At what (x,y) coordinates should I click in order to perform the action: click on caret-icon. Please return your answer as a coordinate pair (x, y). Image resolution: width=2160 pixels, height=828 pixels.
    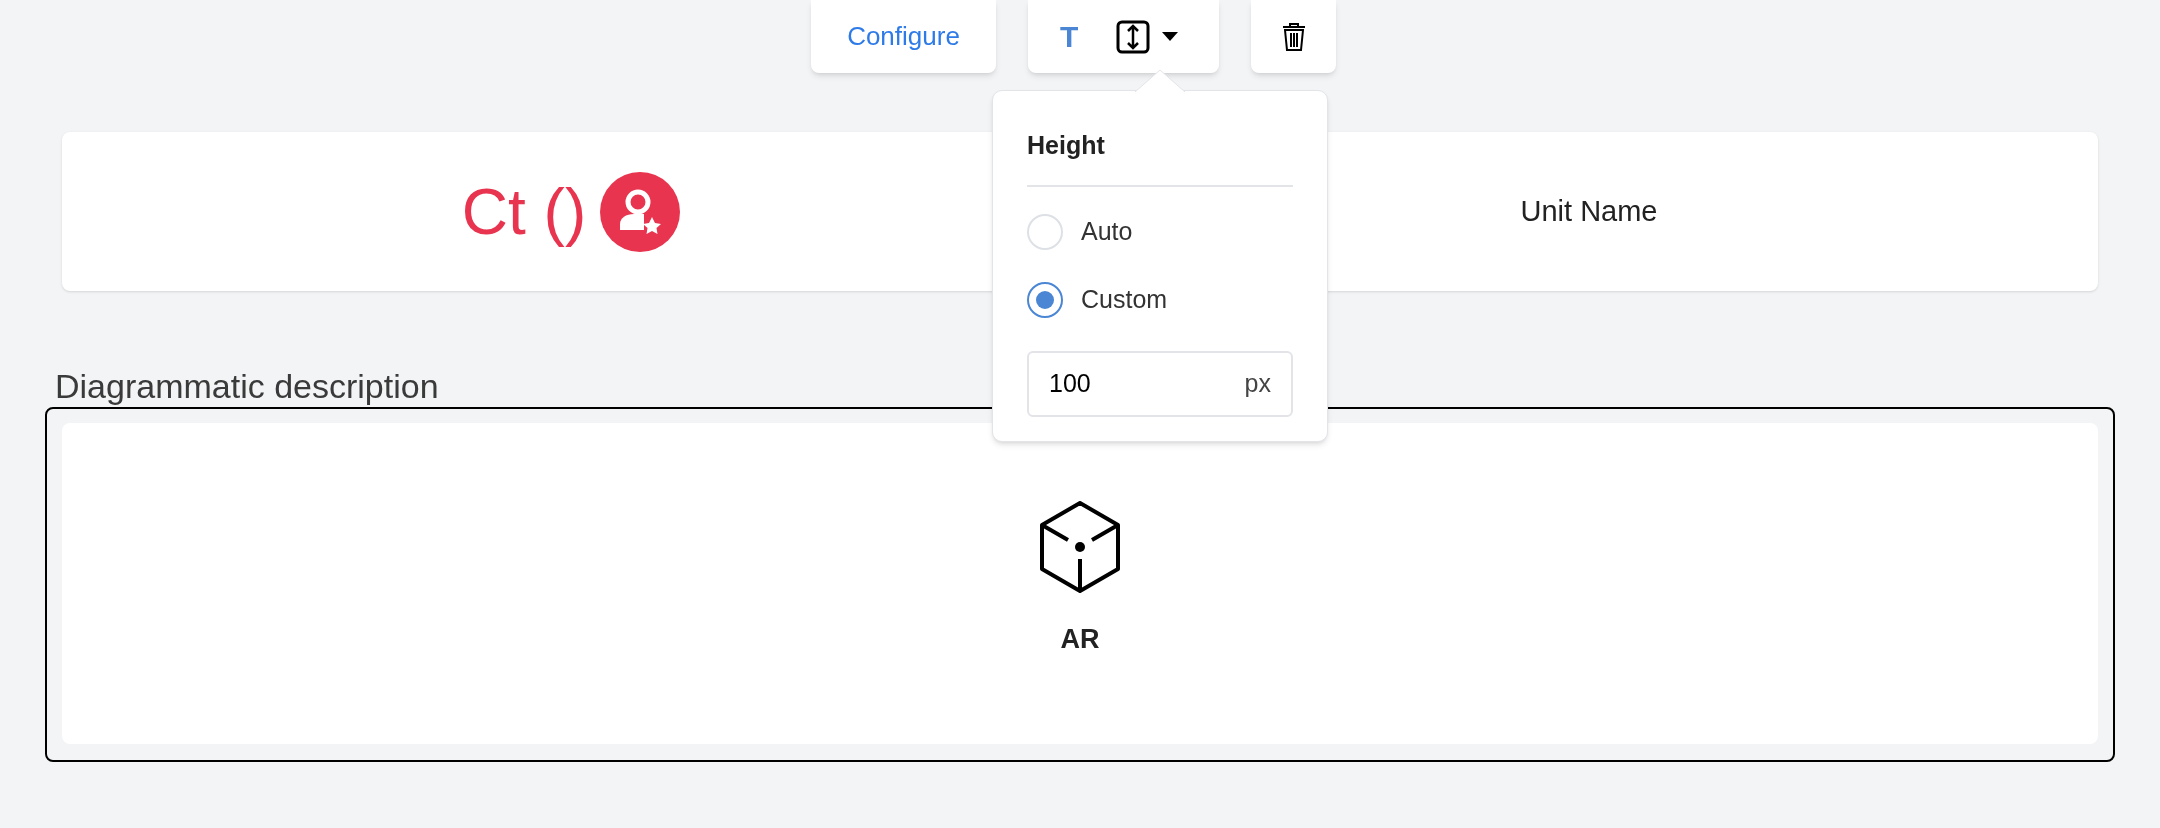
    Looking at the image, I should click on (1170, 36).